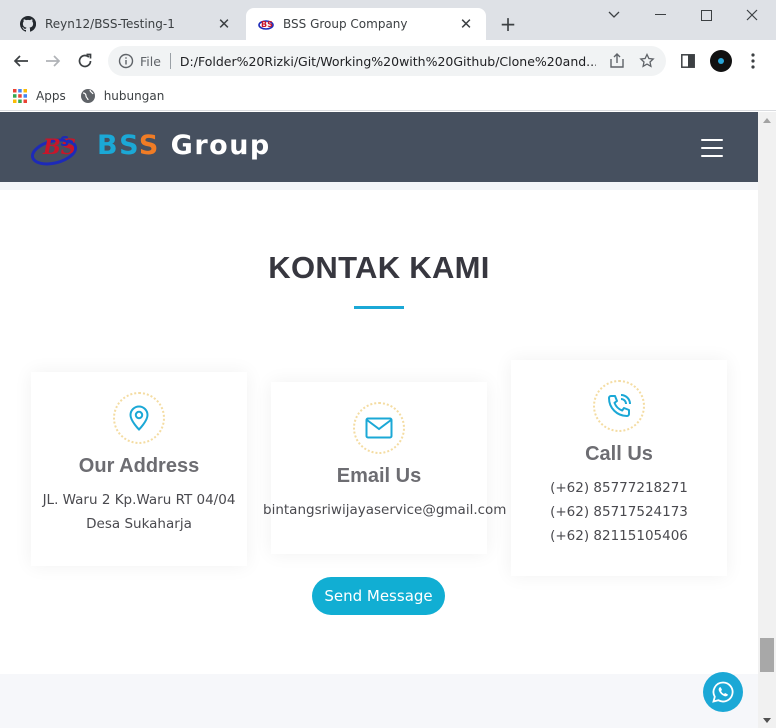 This screenshot has width=776, height=728. What do you see at coordinates (379, 186) in the screenshot?
I see `header-divider` at bounding box center [379, 186].